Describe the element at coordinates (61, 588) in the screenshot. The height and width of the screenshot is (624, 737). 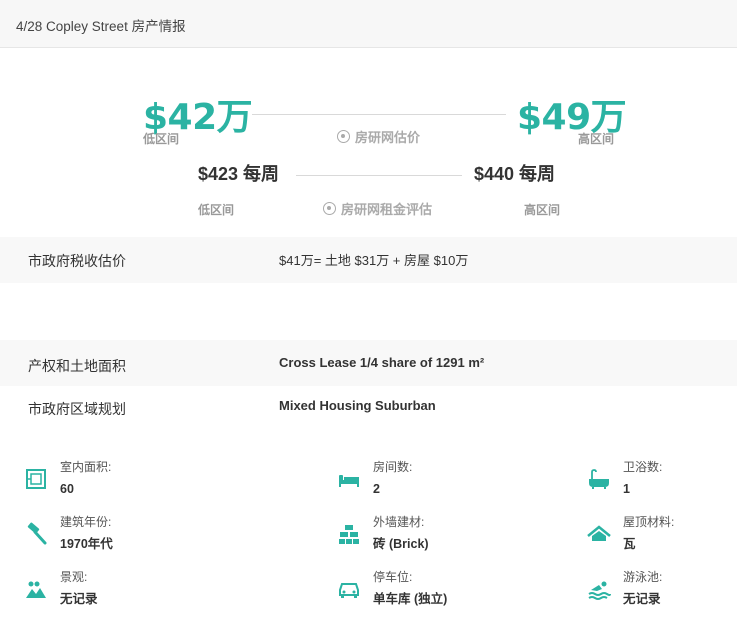
I see `feature-view: 景观: 无记录` at that location.